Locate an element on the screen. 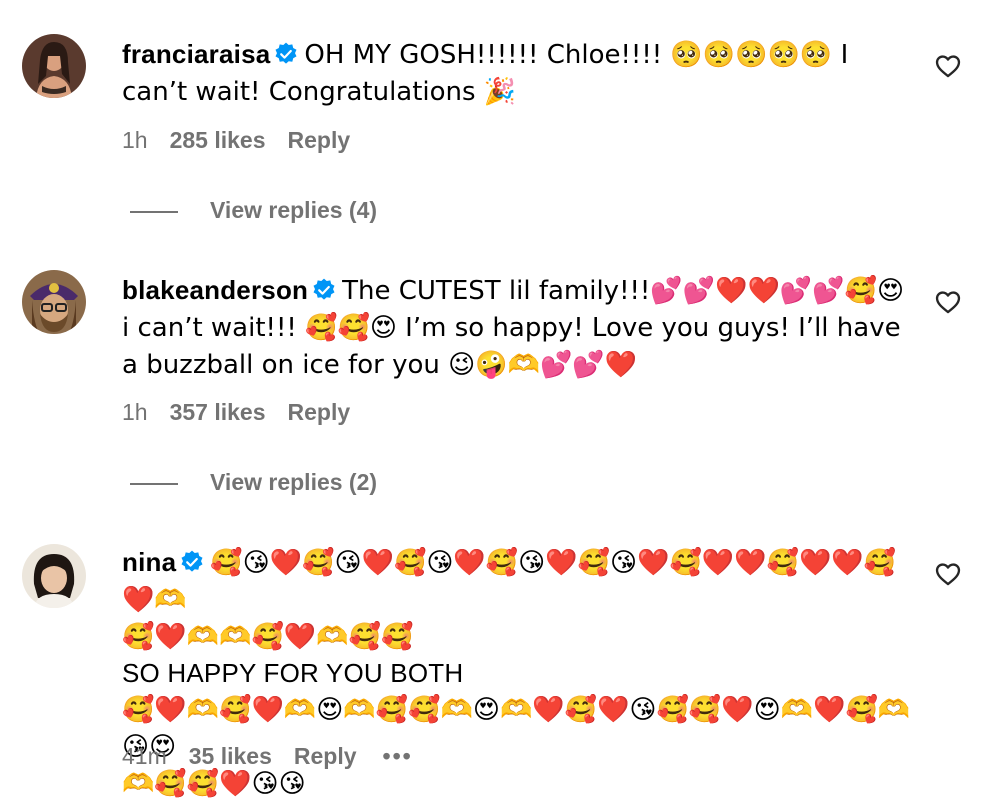 This screenshot has width=986, height=802. likes-count: 285 likes is located at coordinates (218, 140).